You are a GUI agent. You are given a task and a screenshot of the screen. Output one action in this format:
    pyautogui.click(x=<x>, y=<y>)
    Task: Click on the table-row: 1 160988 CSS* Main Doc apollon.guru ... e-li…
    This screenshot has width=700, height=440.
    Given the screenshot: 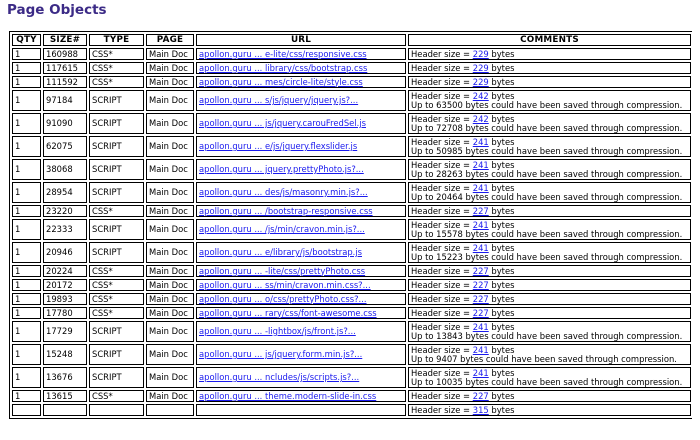 What is the action you would take?
    pyautogui.click(x=351, y=54)
    